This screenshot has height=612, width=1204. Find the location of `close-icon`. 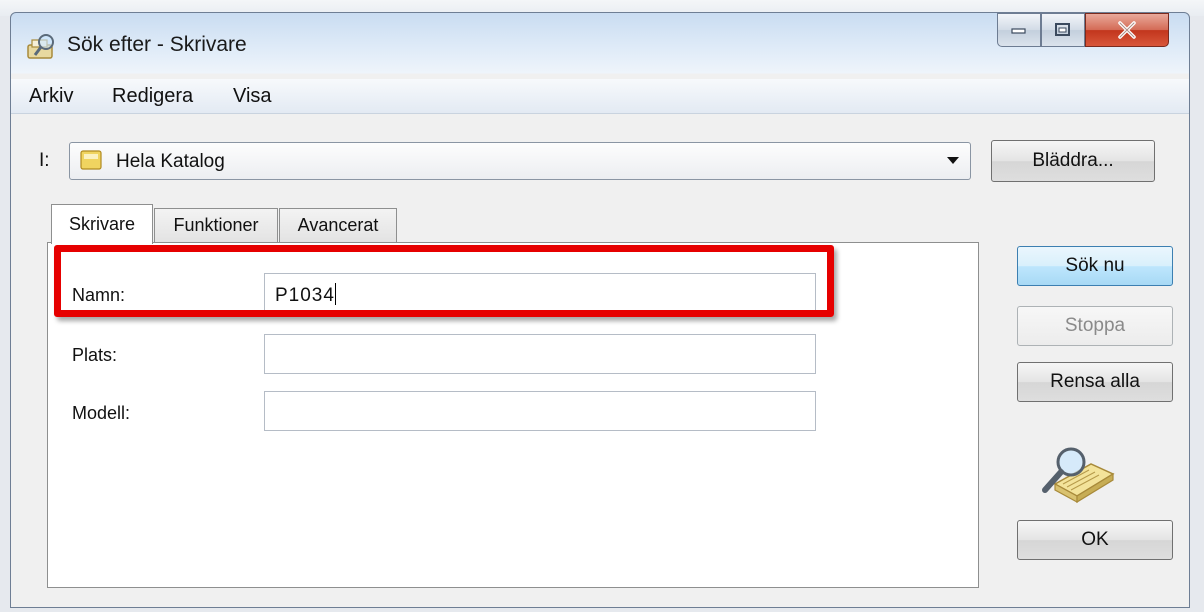

close-icon is located at coordinates (1127, 30).